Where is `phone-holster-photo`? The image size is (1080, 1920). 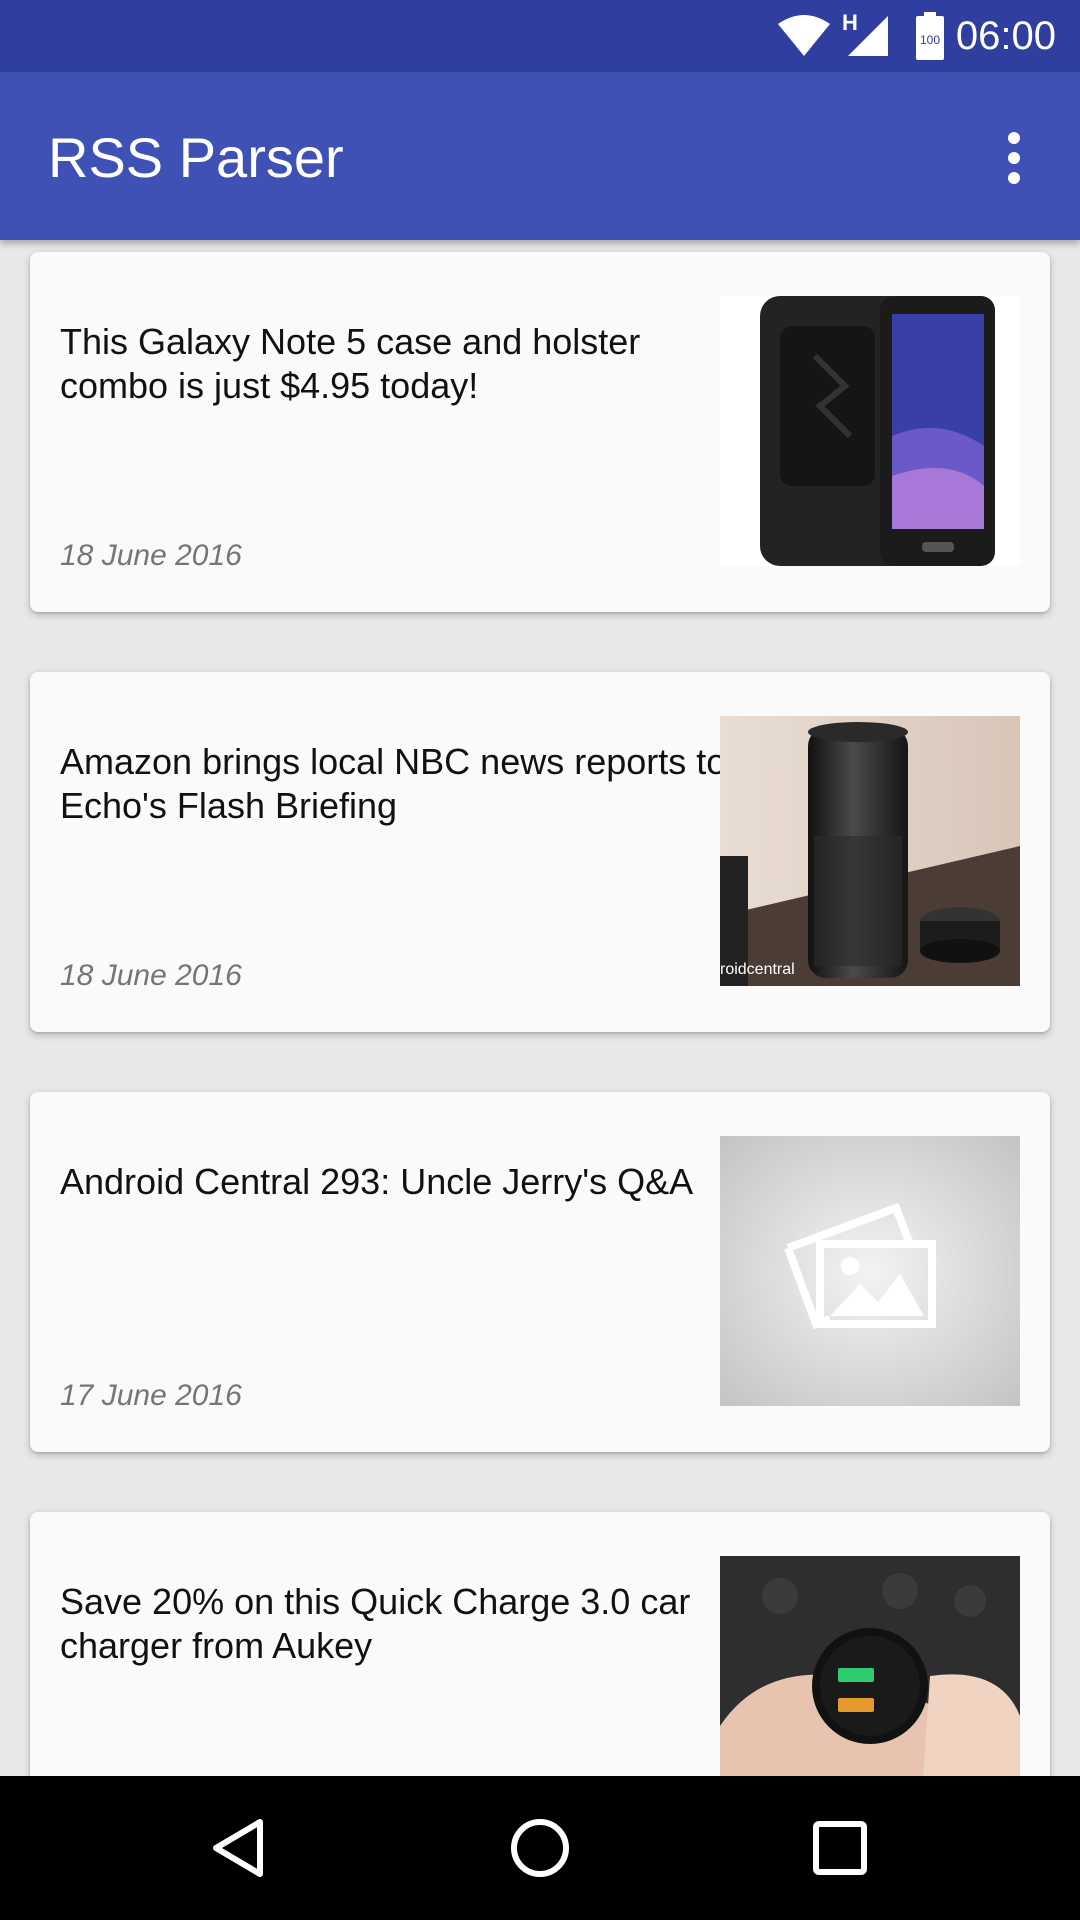
phone-holster-photo is located at coordinates (870, 431).